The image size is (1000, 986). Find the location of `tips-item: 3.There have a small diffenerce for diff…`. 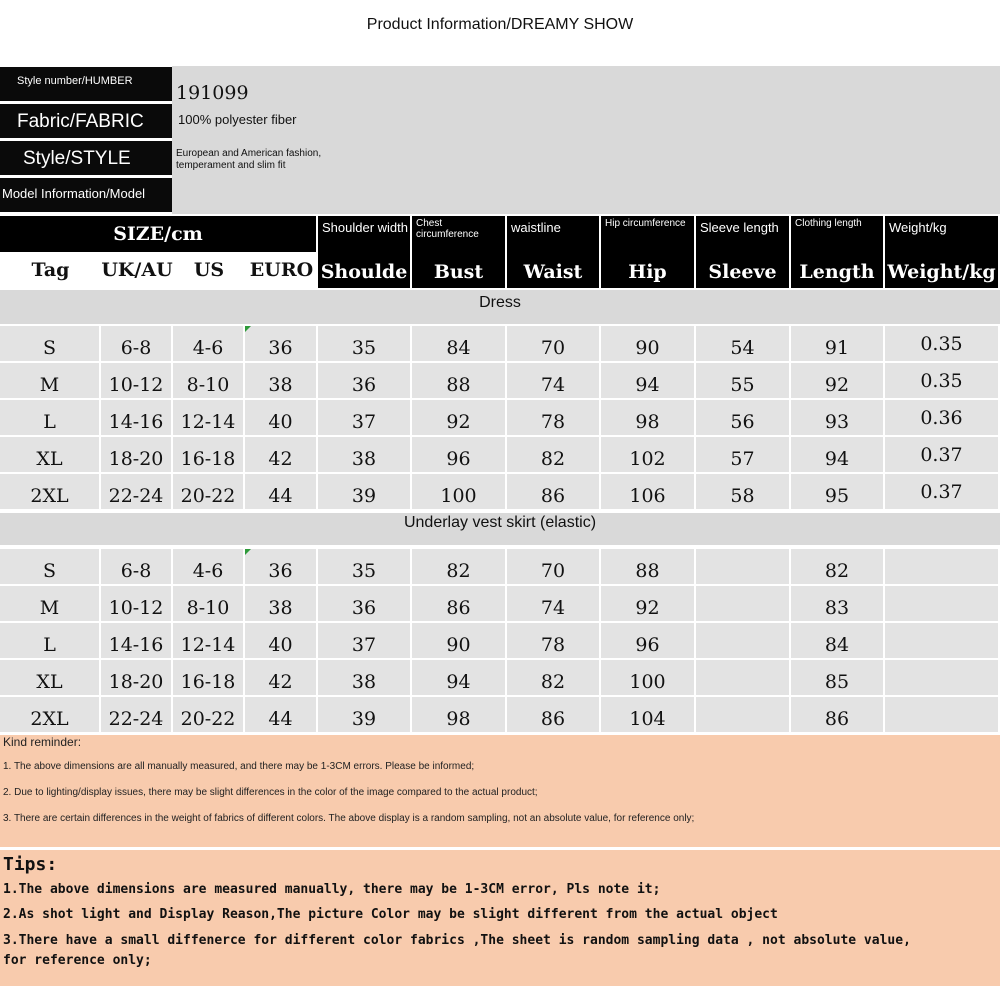

tips-item: 3.There have a small diffenerce for diff… is located at coordinates (457, 940).